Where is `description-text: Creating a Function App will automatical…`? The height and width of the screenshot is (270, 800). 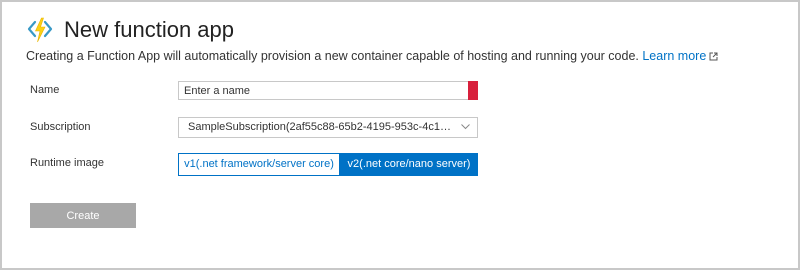
description-text: Creating a Function App will automatical… is located at coordinates (332, 56).